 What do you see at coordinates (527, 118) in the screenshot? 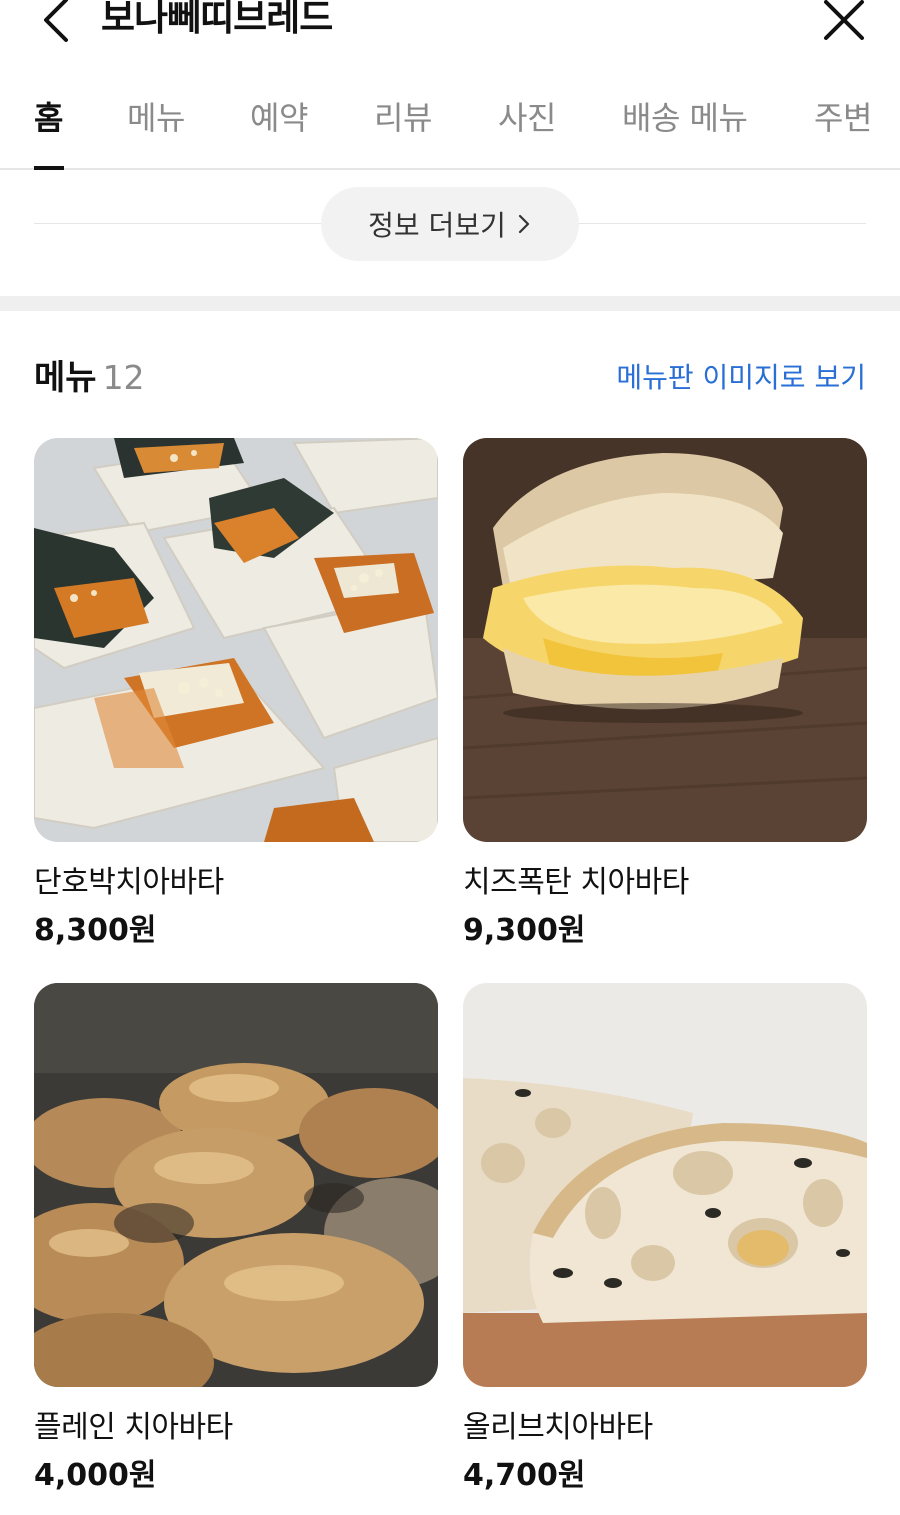
I see `tab-photos: 사진` at bounding box center [527, 118].